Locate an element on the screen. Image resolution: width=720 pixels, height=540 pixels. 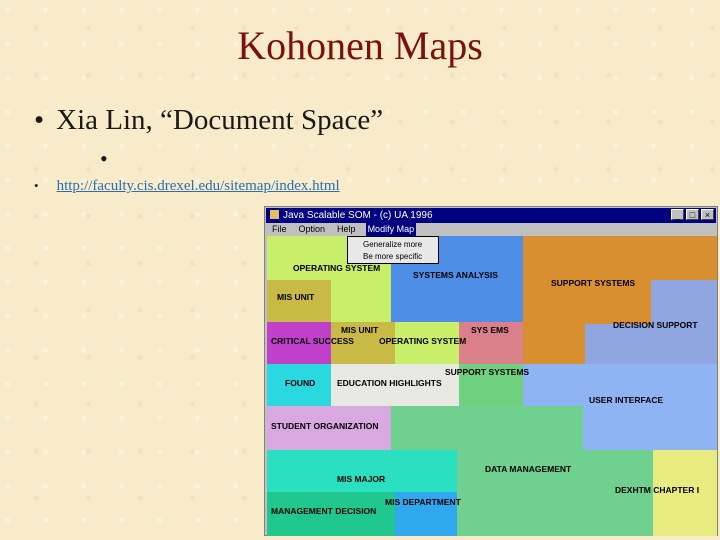
map-label: MIS MAJOR is located at coordinates (361, 479).